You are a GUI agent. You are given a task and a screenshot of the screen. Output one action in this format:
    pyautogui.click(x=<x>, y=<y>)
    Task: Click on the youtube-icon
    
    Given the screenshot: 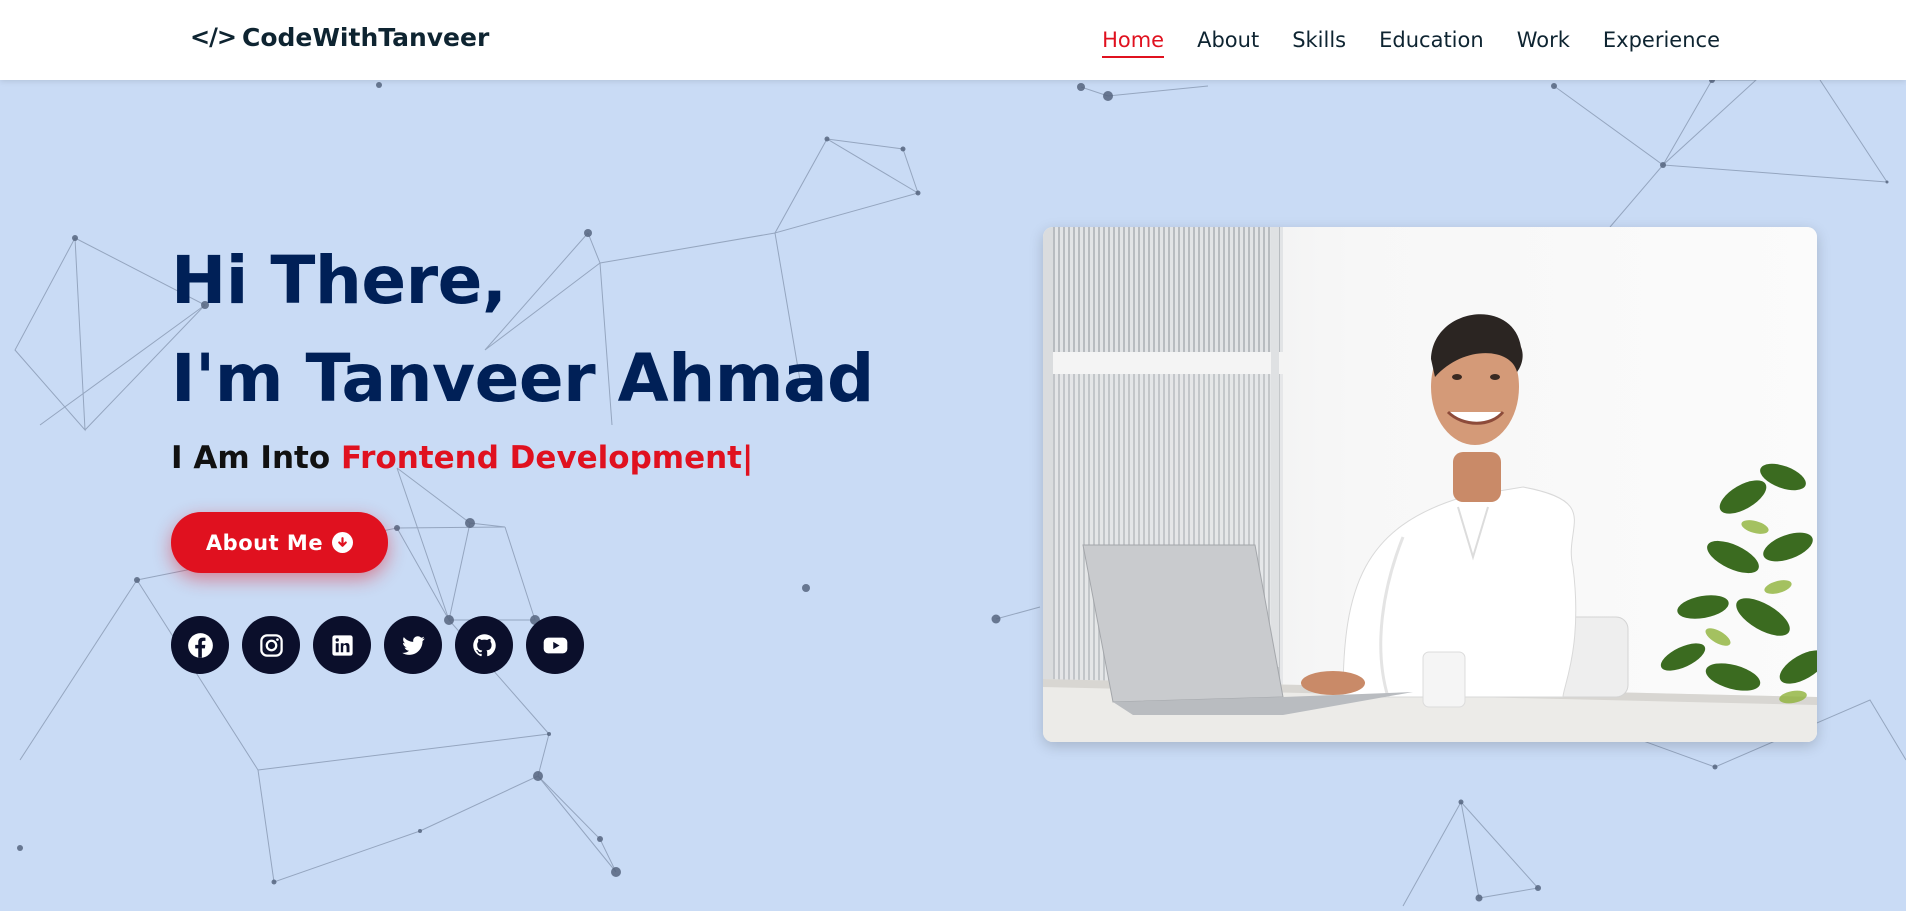 What is the action you would take?
    pyautogui.click(x=555, y=645)
    